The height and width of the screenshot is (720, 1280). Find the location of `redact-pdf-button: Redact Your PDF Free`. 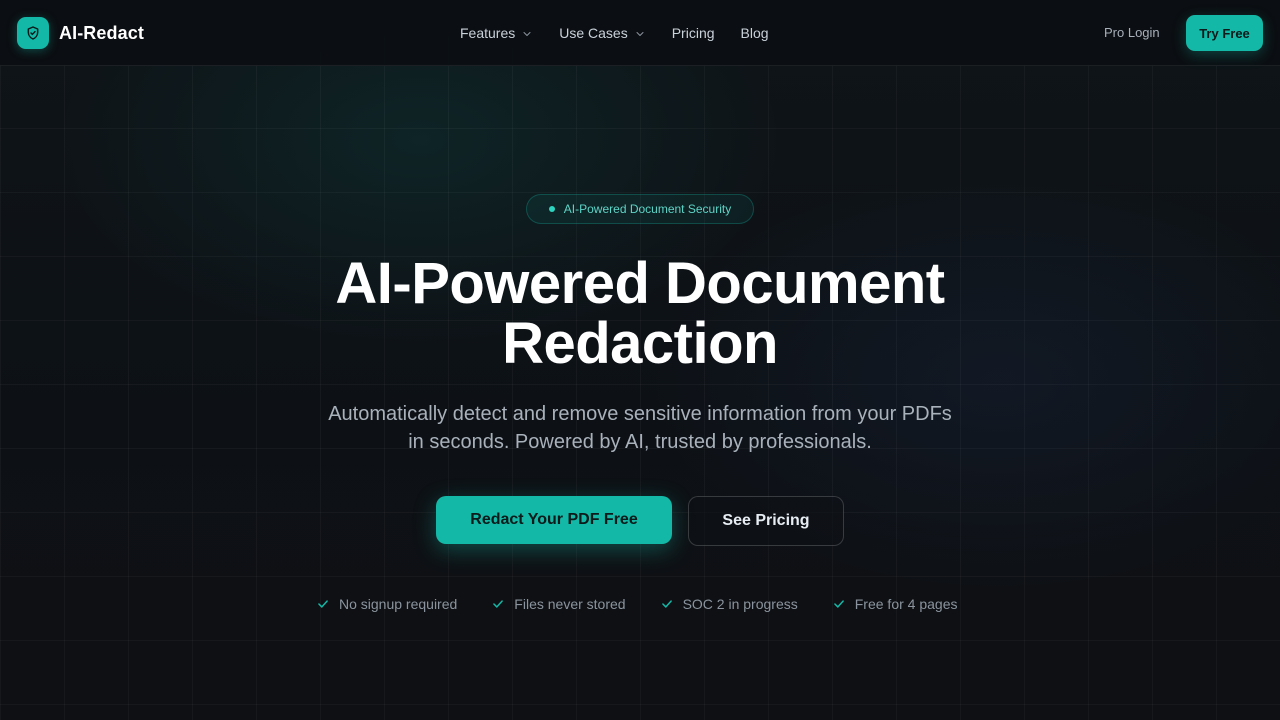

redact-pdf-button: Redact Your PDF Free is located at coordinates (554, 520).